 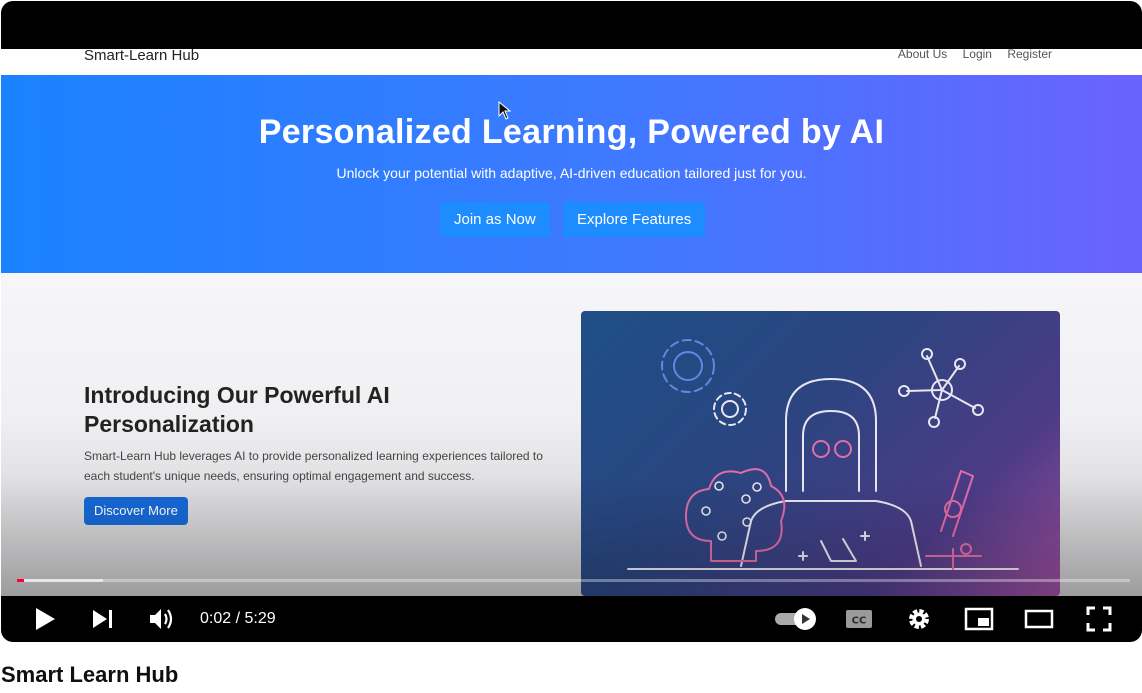 I want to click on autoplay-toggle, so click(x=796, y=619).